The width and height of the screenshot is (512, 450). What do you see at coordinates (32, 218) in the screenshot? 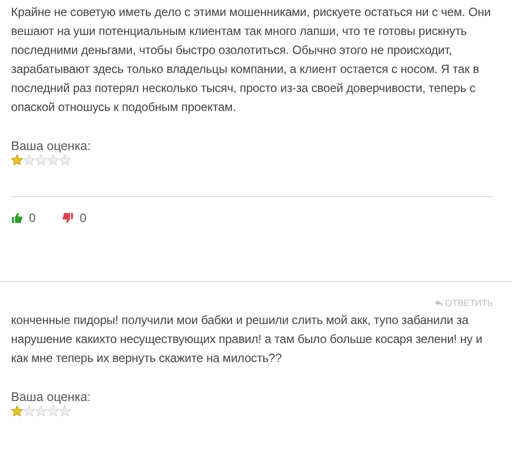
I see `like-count: 0` at bounding box center [32, 218].